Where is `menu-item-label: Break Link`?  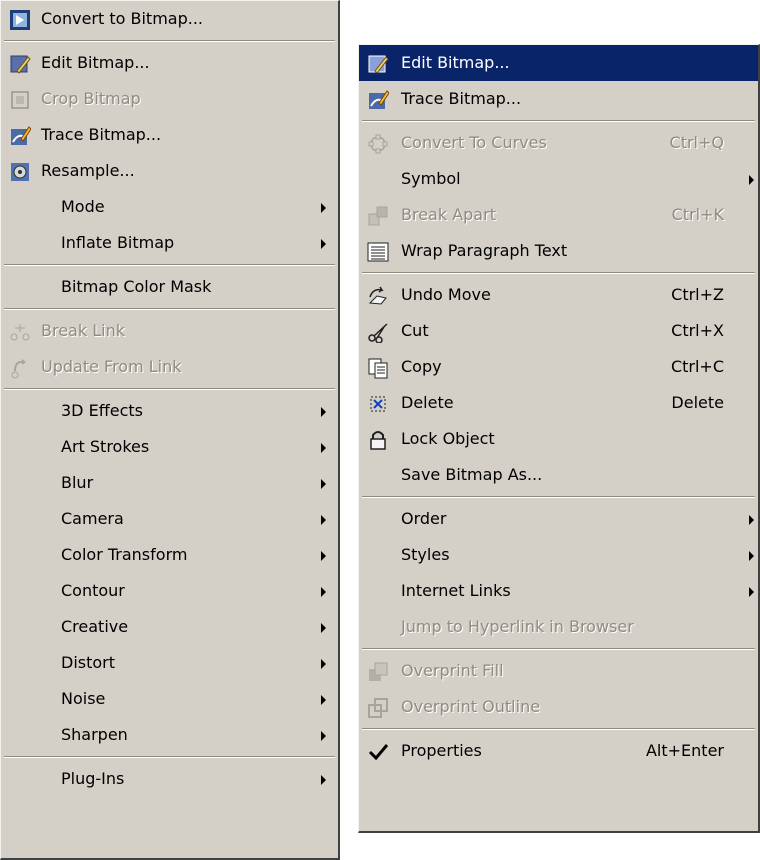 menu-item-label: Break Link is located at coordinates (83, 330).